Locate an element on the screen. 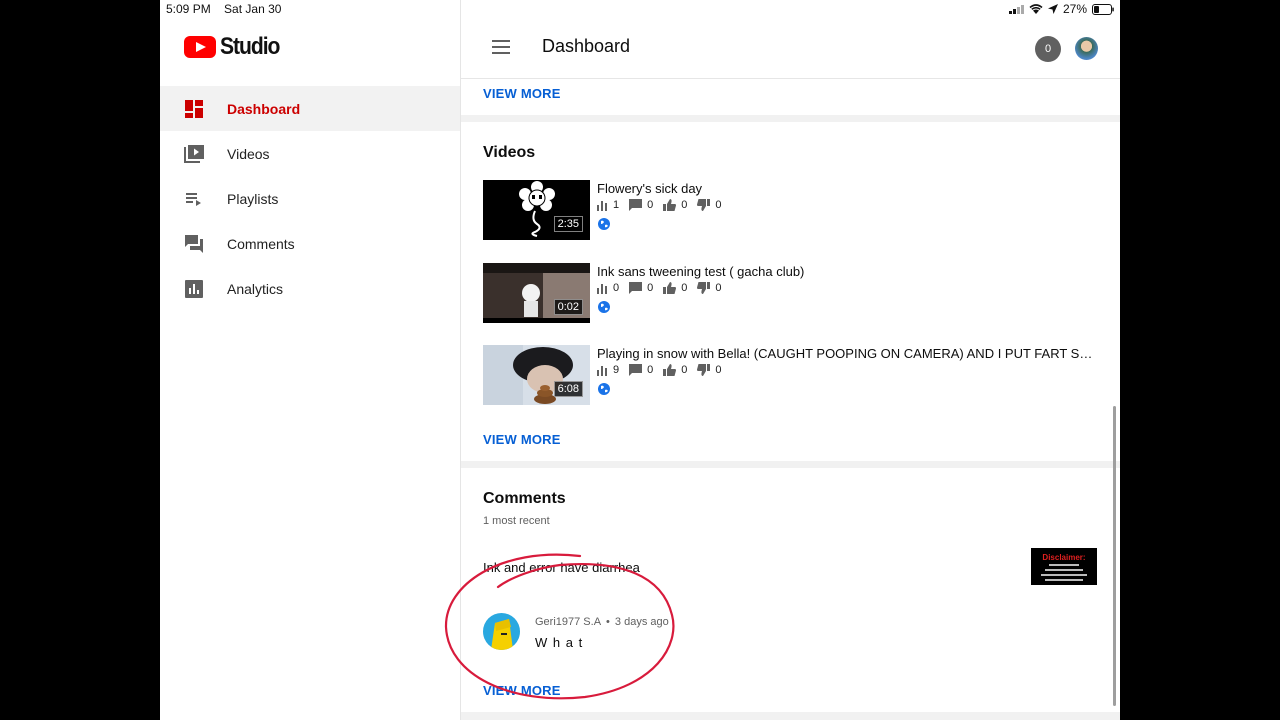 The width and height of the screenshot is (1280, 720). page-title: Dashboard is located at coordinates (586, 46).